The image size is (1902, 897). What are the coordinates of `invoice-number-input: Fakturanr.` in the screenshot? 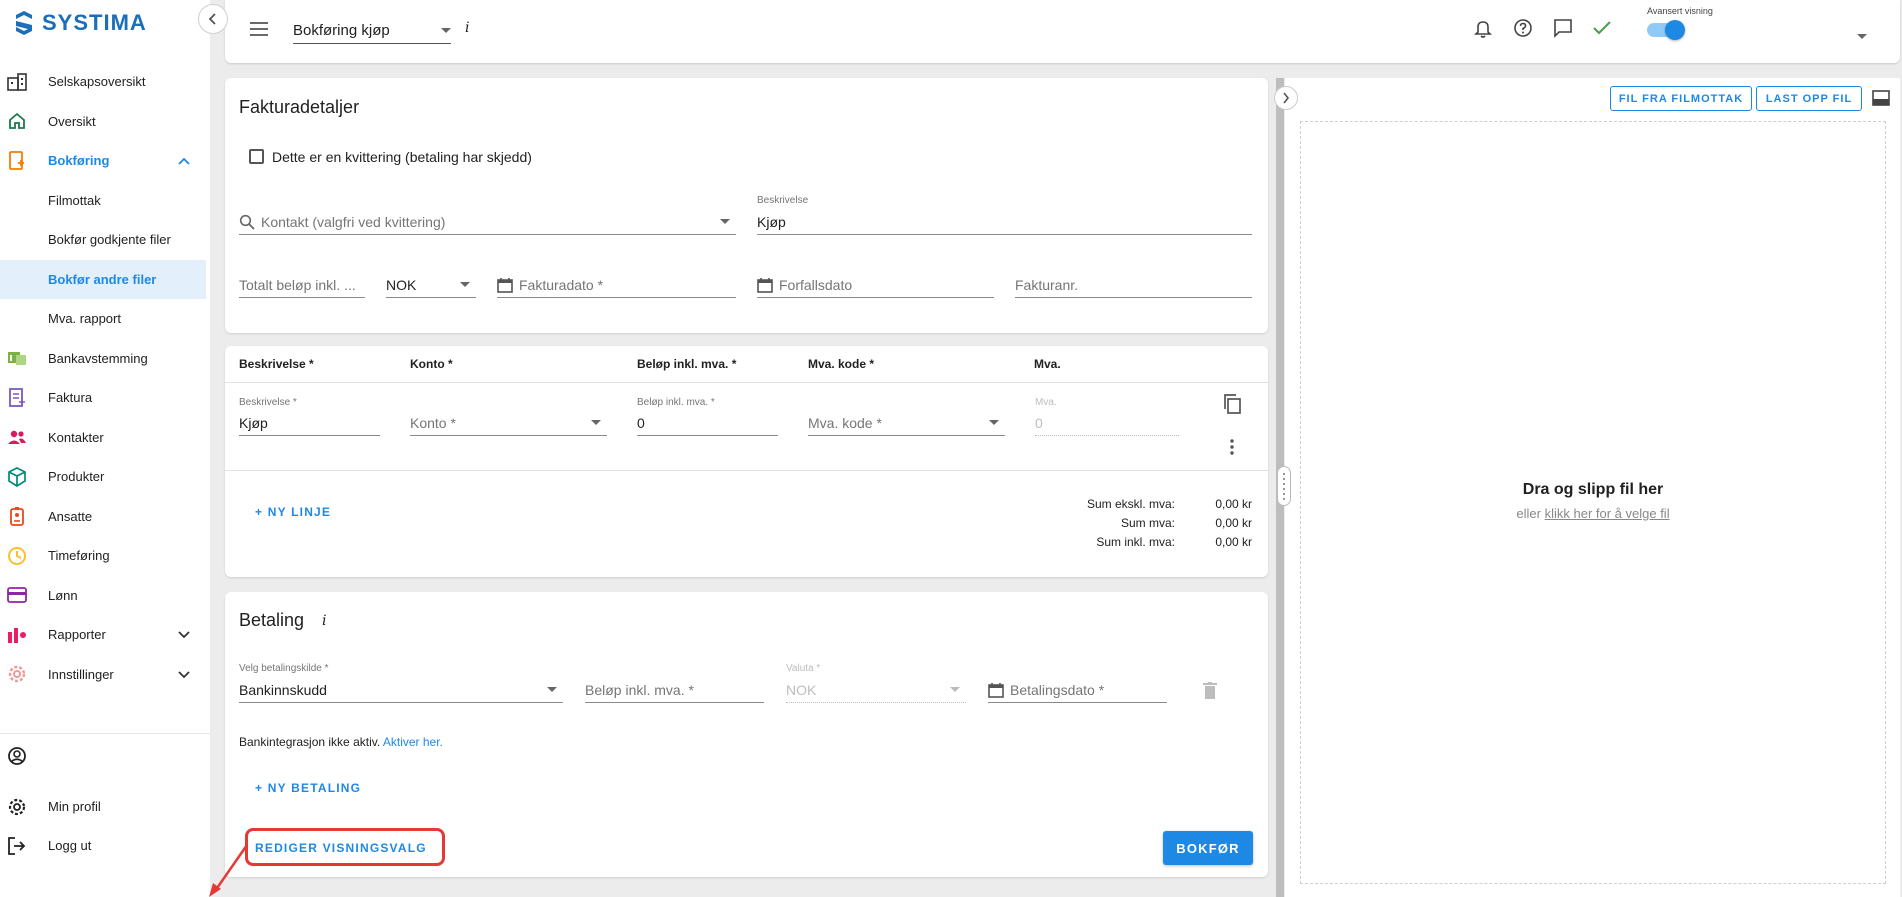 It's located at (1133, 283).